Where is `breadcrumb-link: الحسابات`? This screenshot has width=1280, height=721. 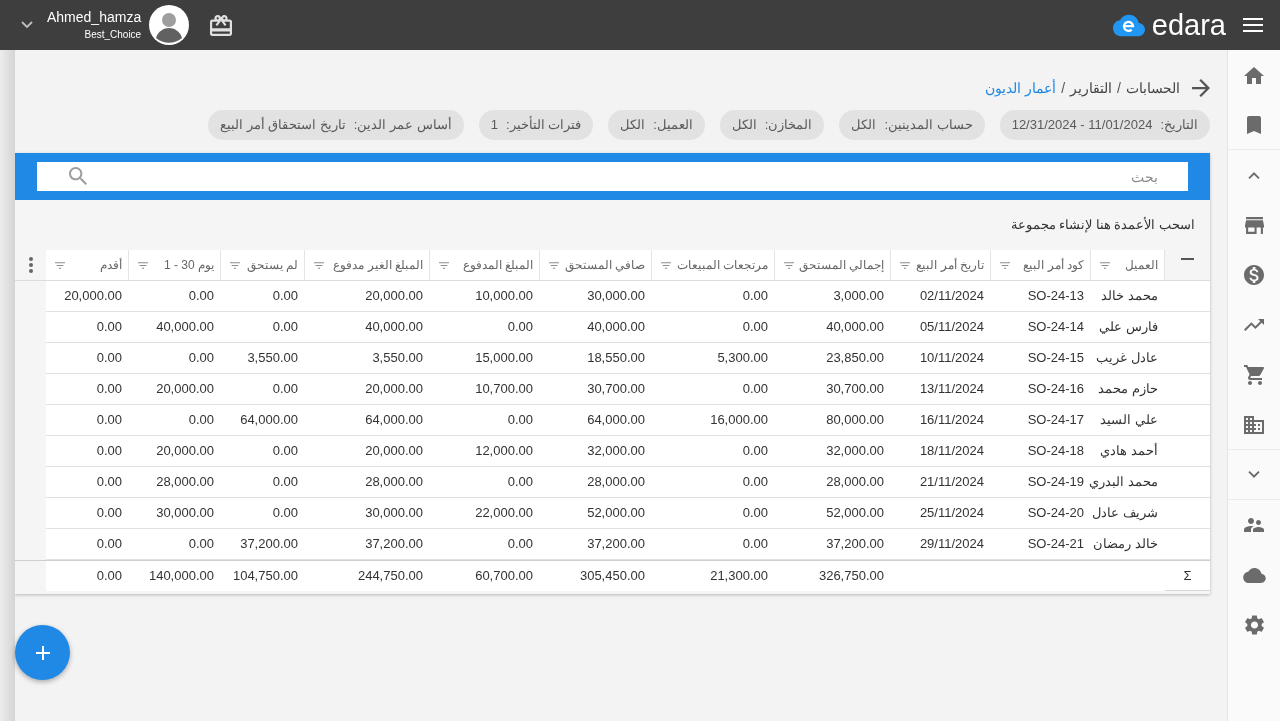 breadcrumb-link: الحسابات is located at coordinates (1153, 88).